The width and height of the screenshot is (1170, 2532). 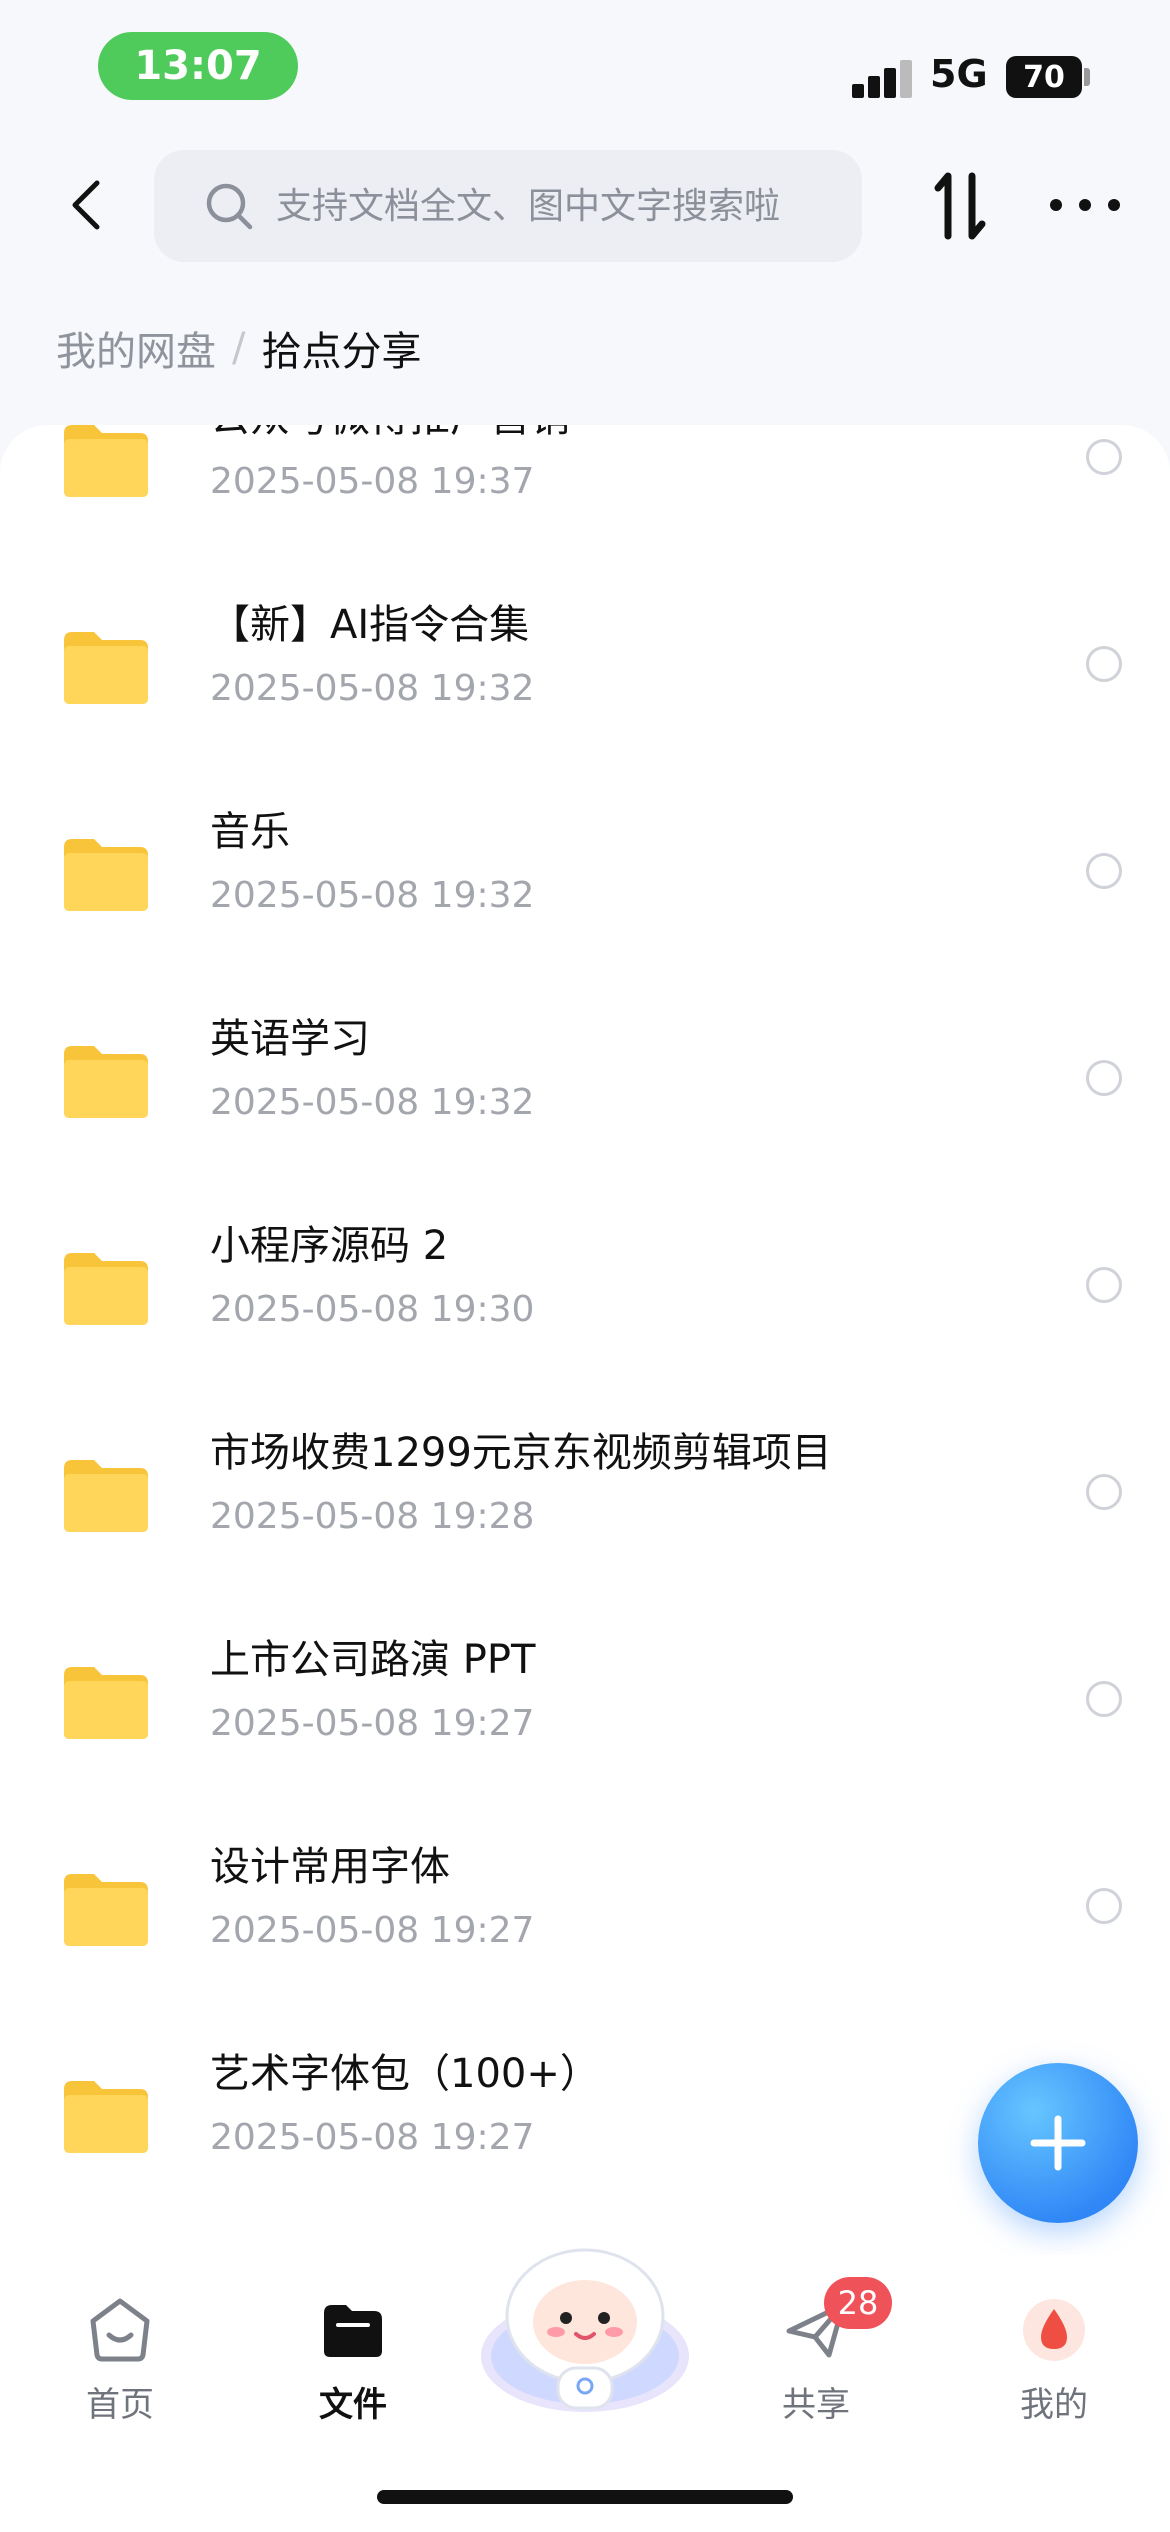 I want to click on signal-strength-icon, so click(x=883, y=78).